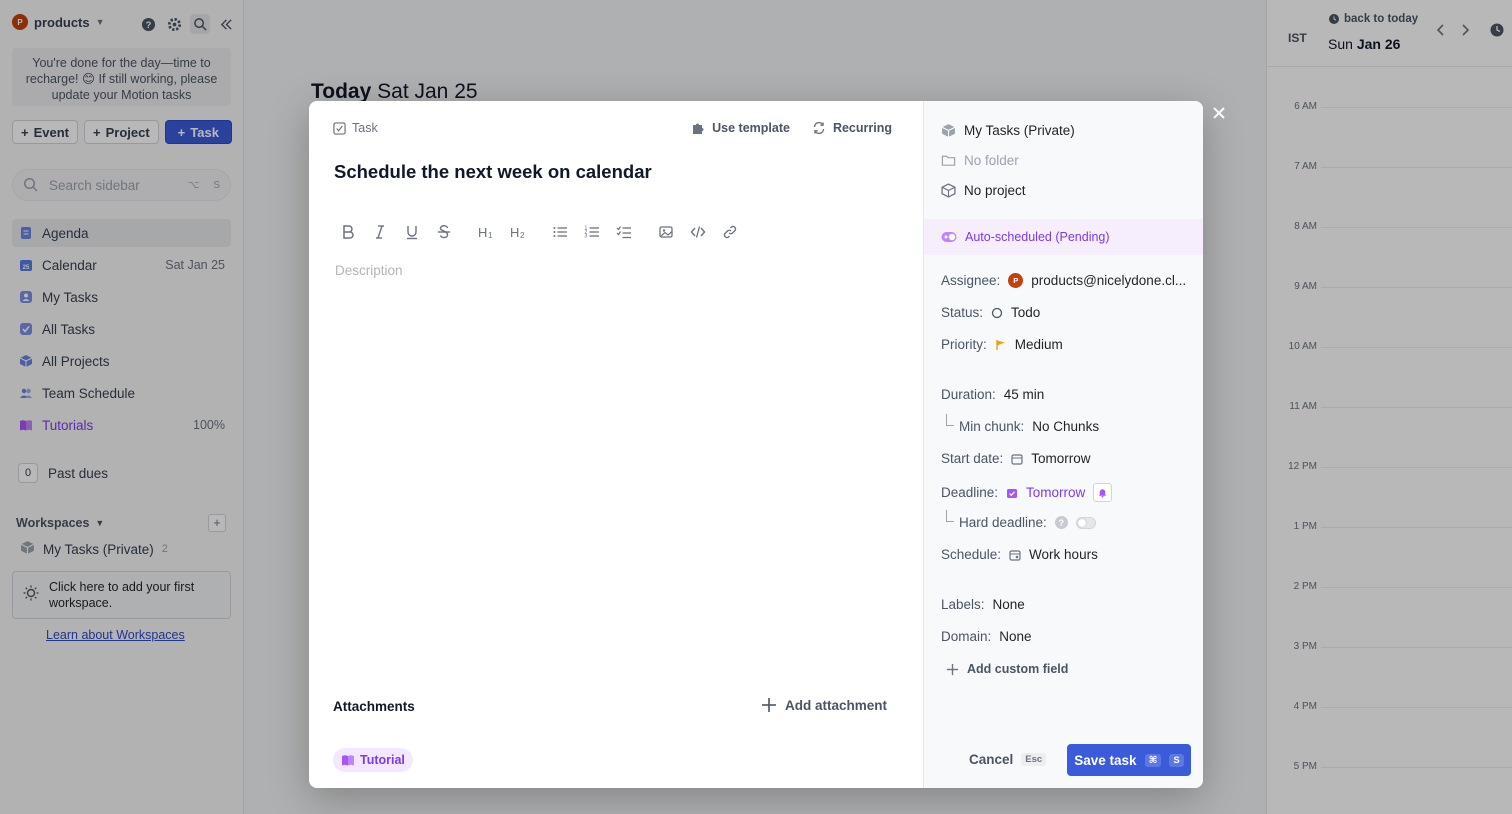 The height and width of the screenshot is (814, 1512). Describe the element at coordinates (666, 232) in the screenshot. I see `image-icon` at that location.